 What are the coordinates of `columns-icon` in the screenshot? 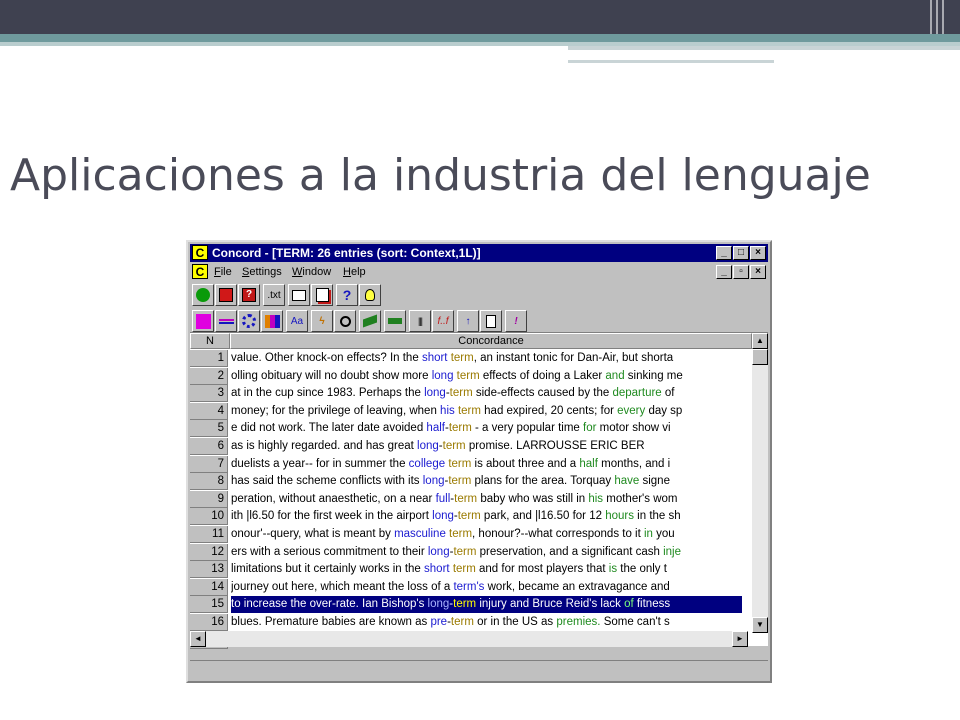 It's located at (272, 321).